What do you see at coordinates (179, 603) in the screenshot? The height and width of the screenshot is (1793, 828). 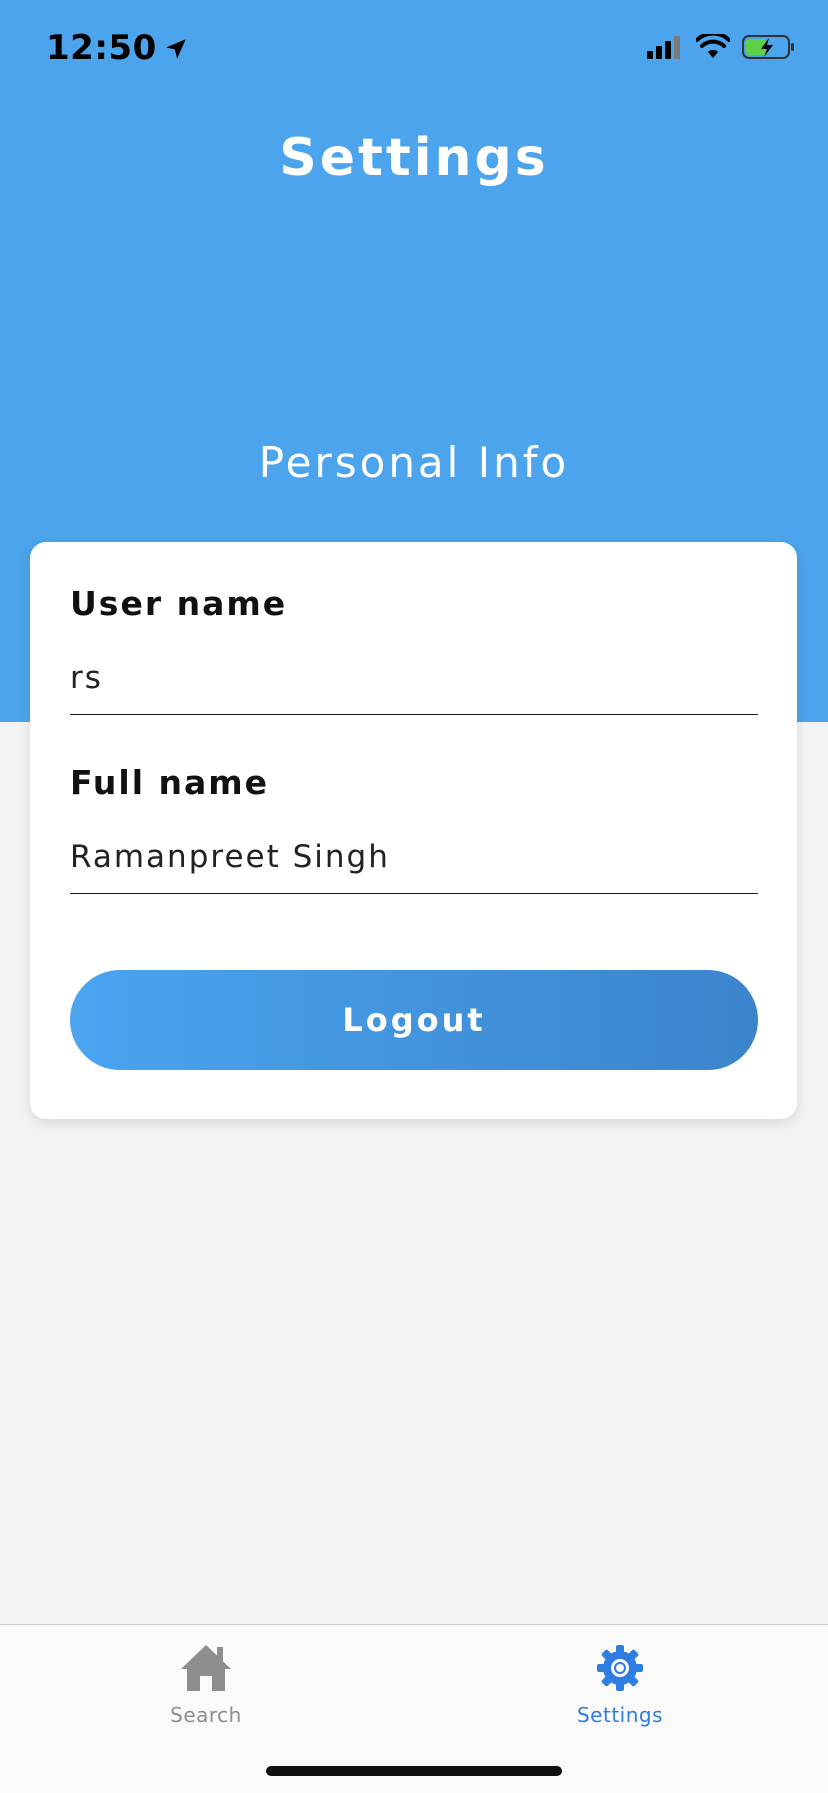 I see `username-label: User name` at bounding box center [179, 603].